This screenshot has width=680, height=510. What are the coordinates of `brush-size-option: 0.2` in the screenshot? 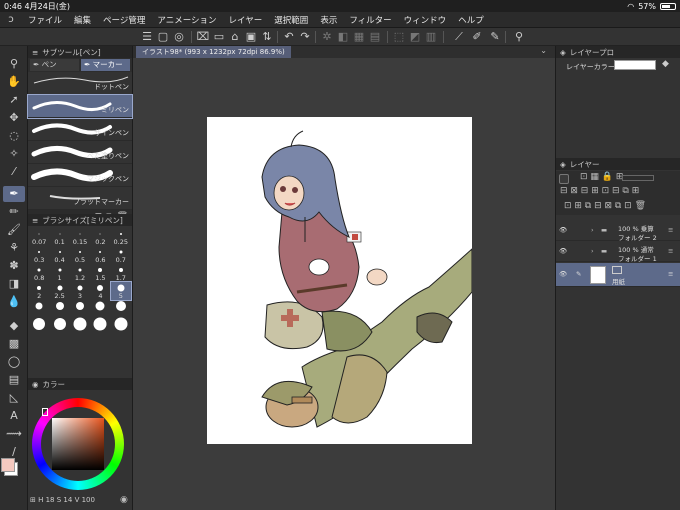 It's located at (100, 237).